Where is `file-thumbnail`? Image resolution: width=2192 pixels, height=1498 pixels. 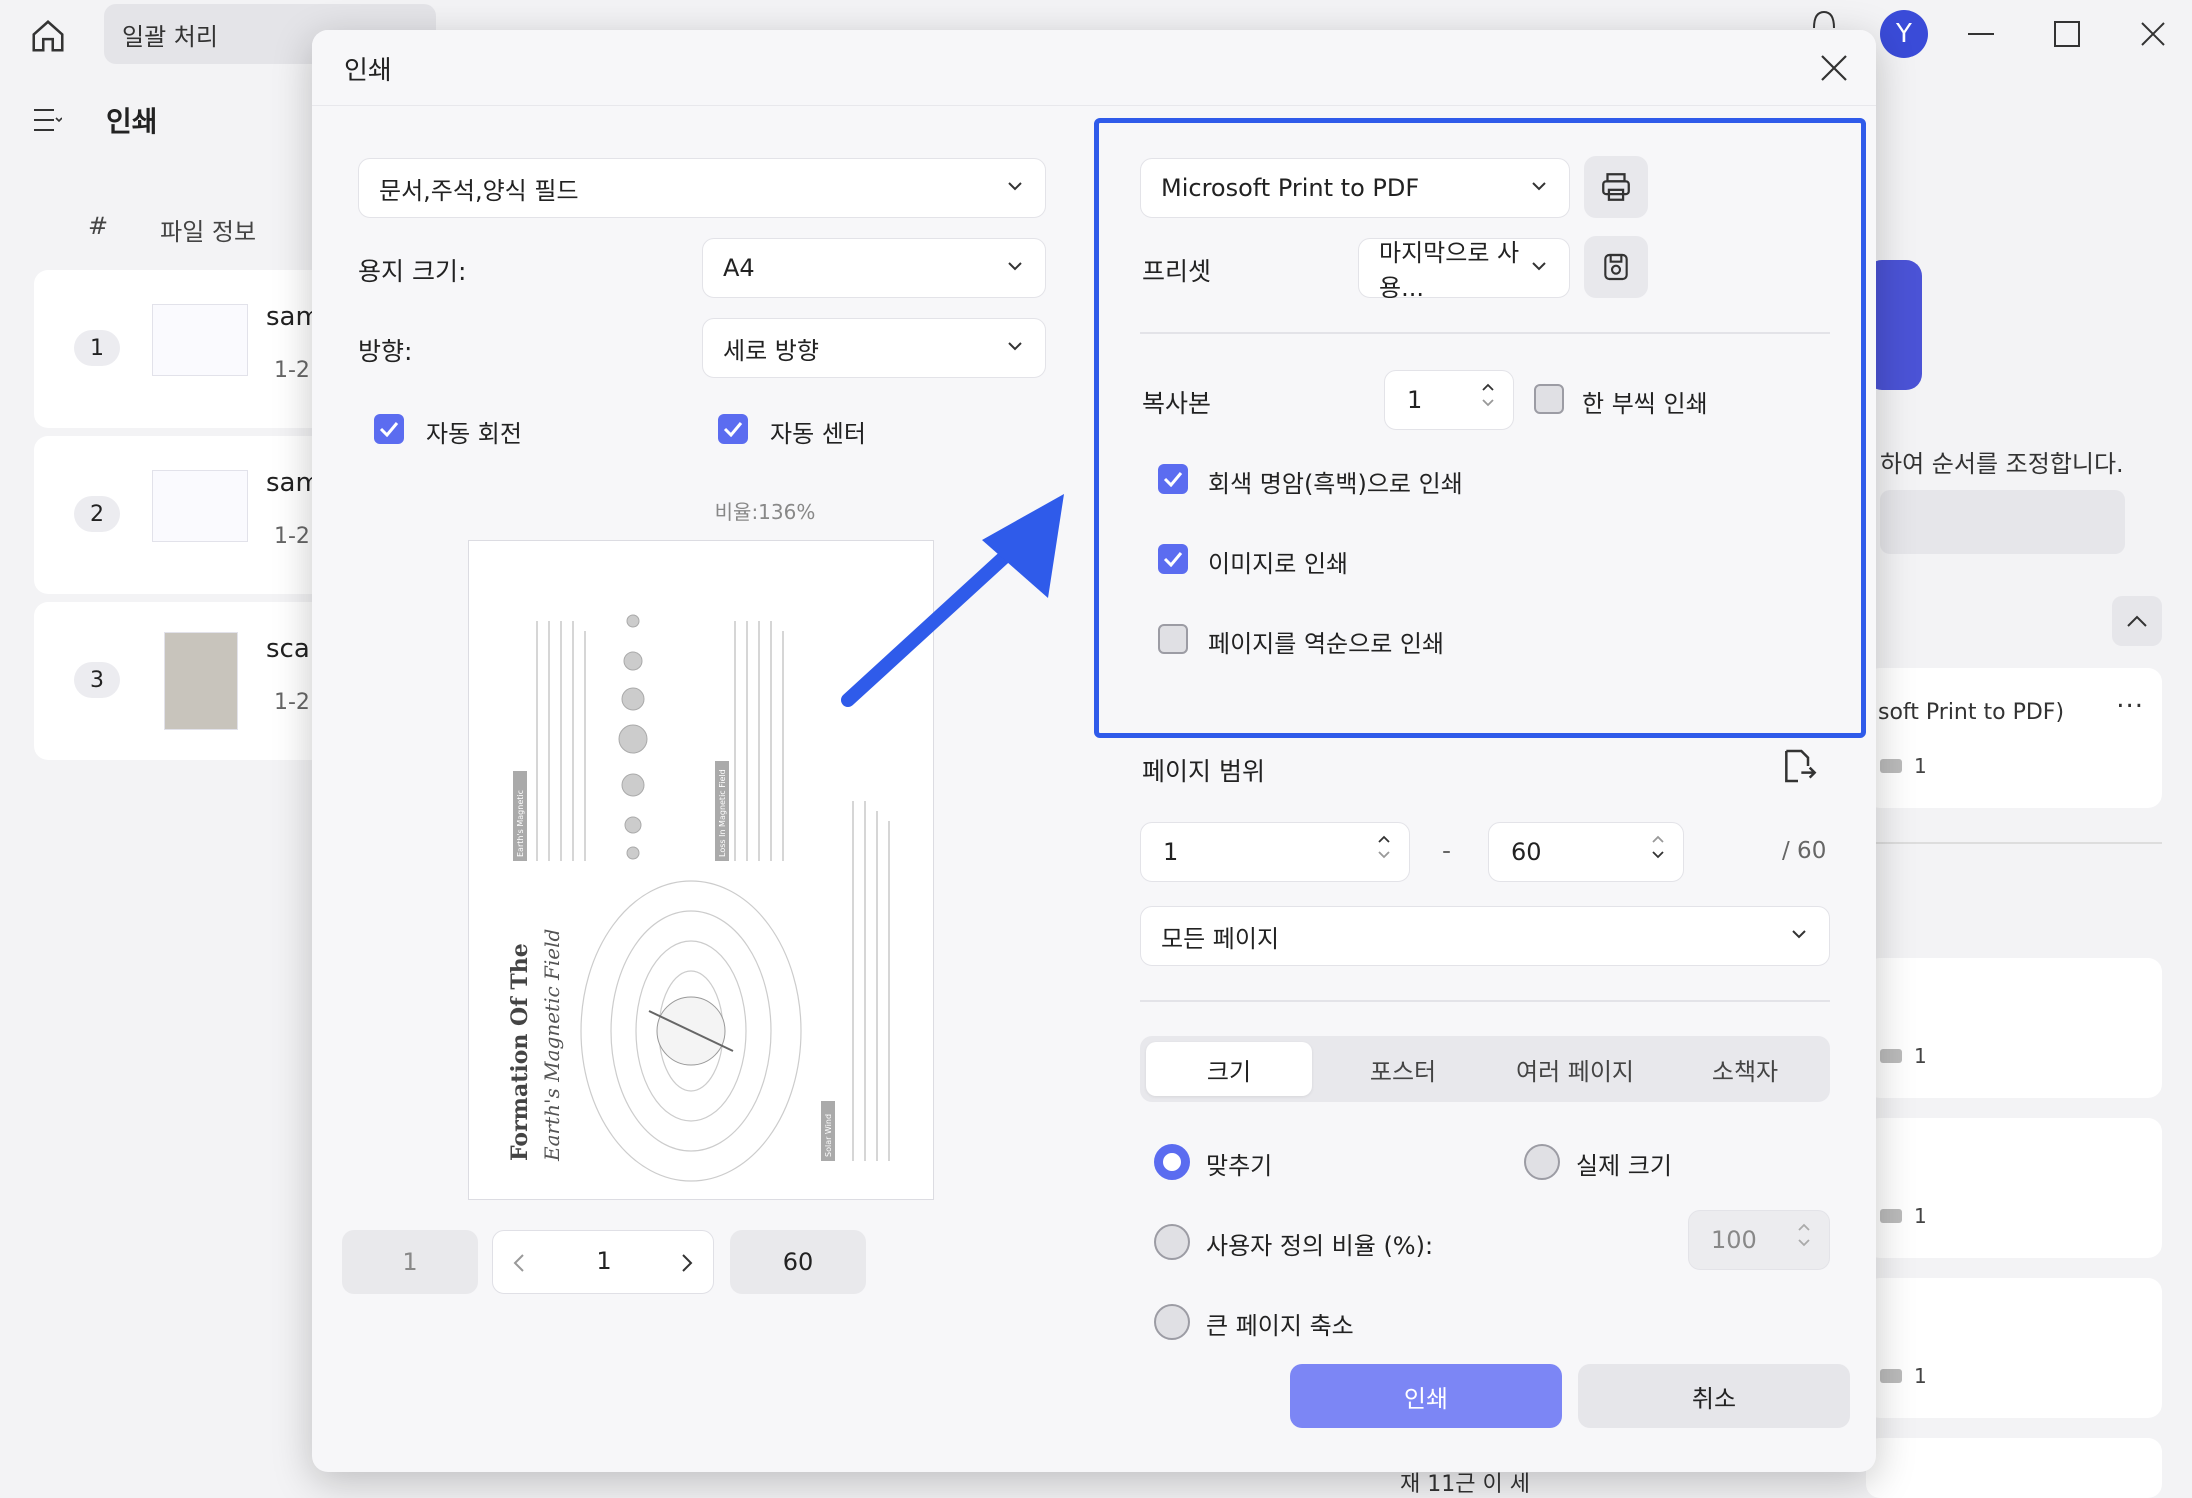 file-thumbnail is located at coordinates (201, 681).